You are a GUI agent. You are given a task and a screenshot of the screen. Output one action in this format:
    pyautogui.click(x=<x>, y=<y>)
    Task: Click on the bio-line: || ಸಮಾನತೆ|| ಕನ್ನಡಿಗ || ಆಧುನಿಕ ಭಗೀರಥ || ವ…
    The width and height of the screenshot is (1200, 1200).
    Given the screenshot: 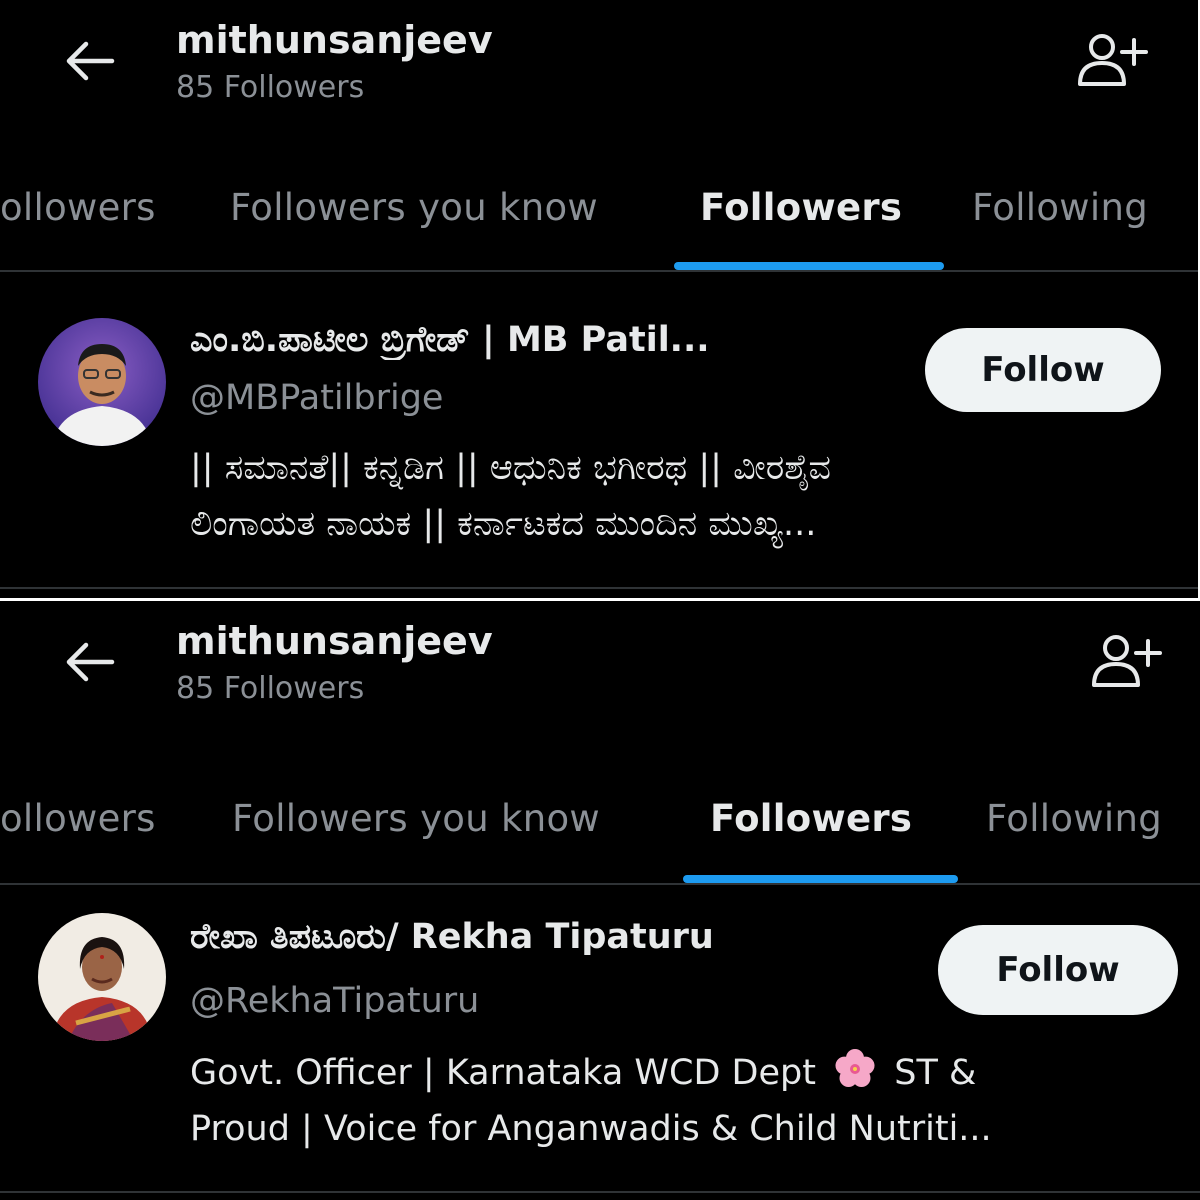 What is the action you would take?
    pyautogui.click(x=510, y=468)
    